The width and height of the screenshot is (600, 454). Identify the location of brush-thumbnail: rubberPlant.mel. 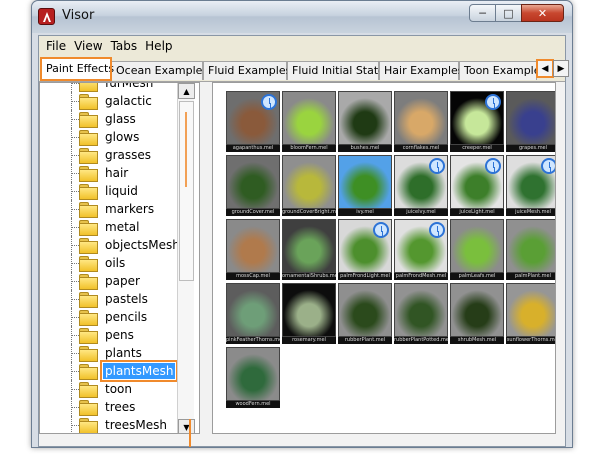
(365, 314).